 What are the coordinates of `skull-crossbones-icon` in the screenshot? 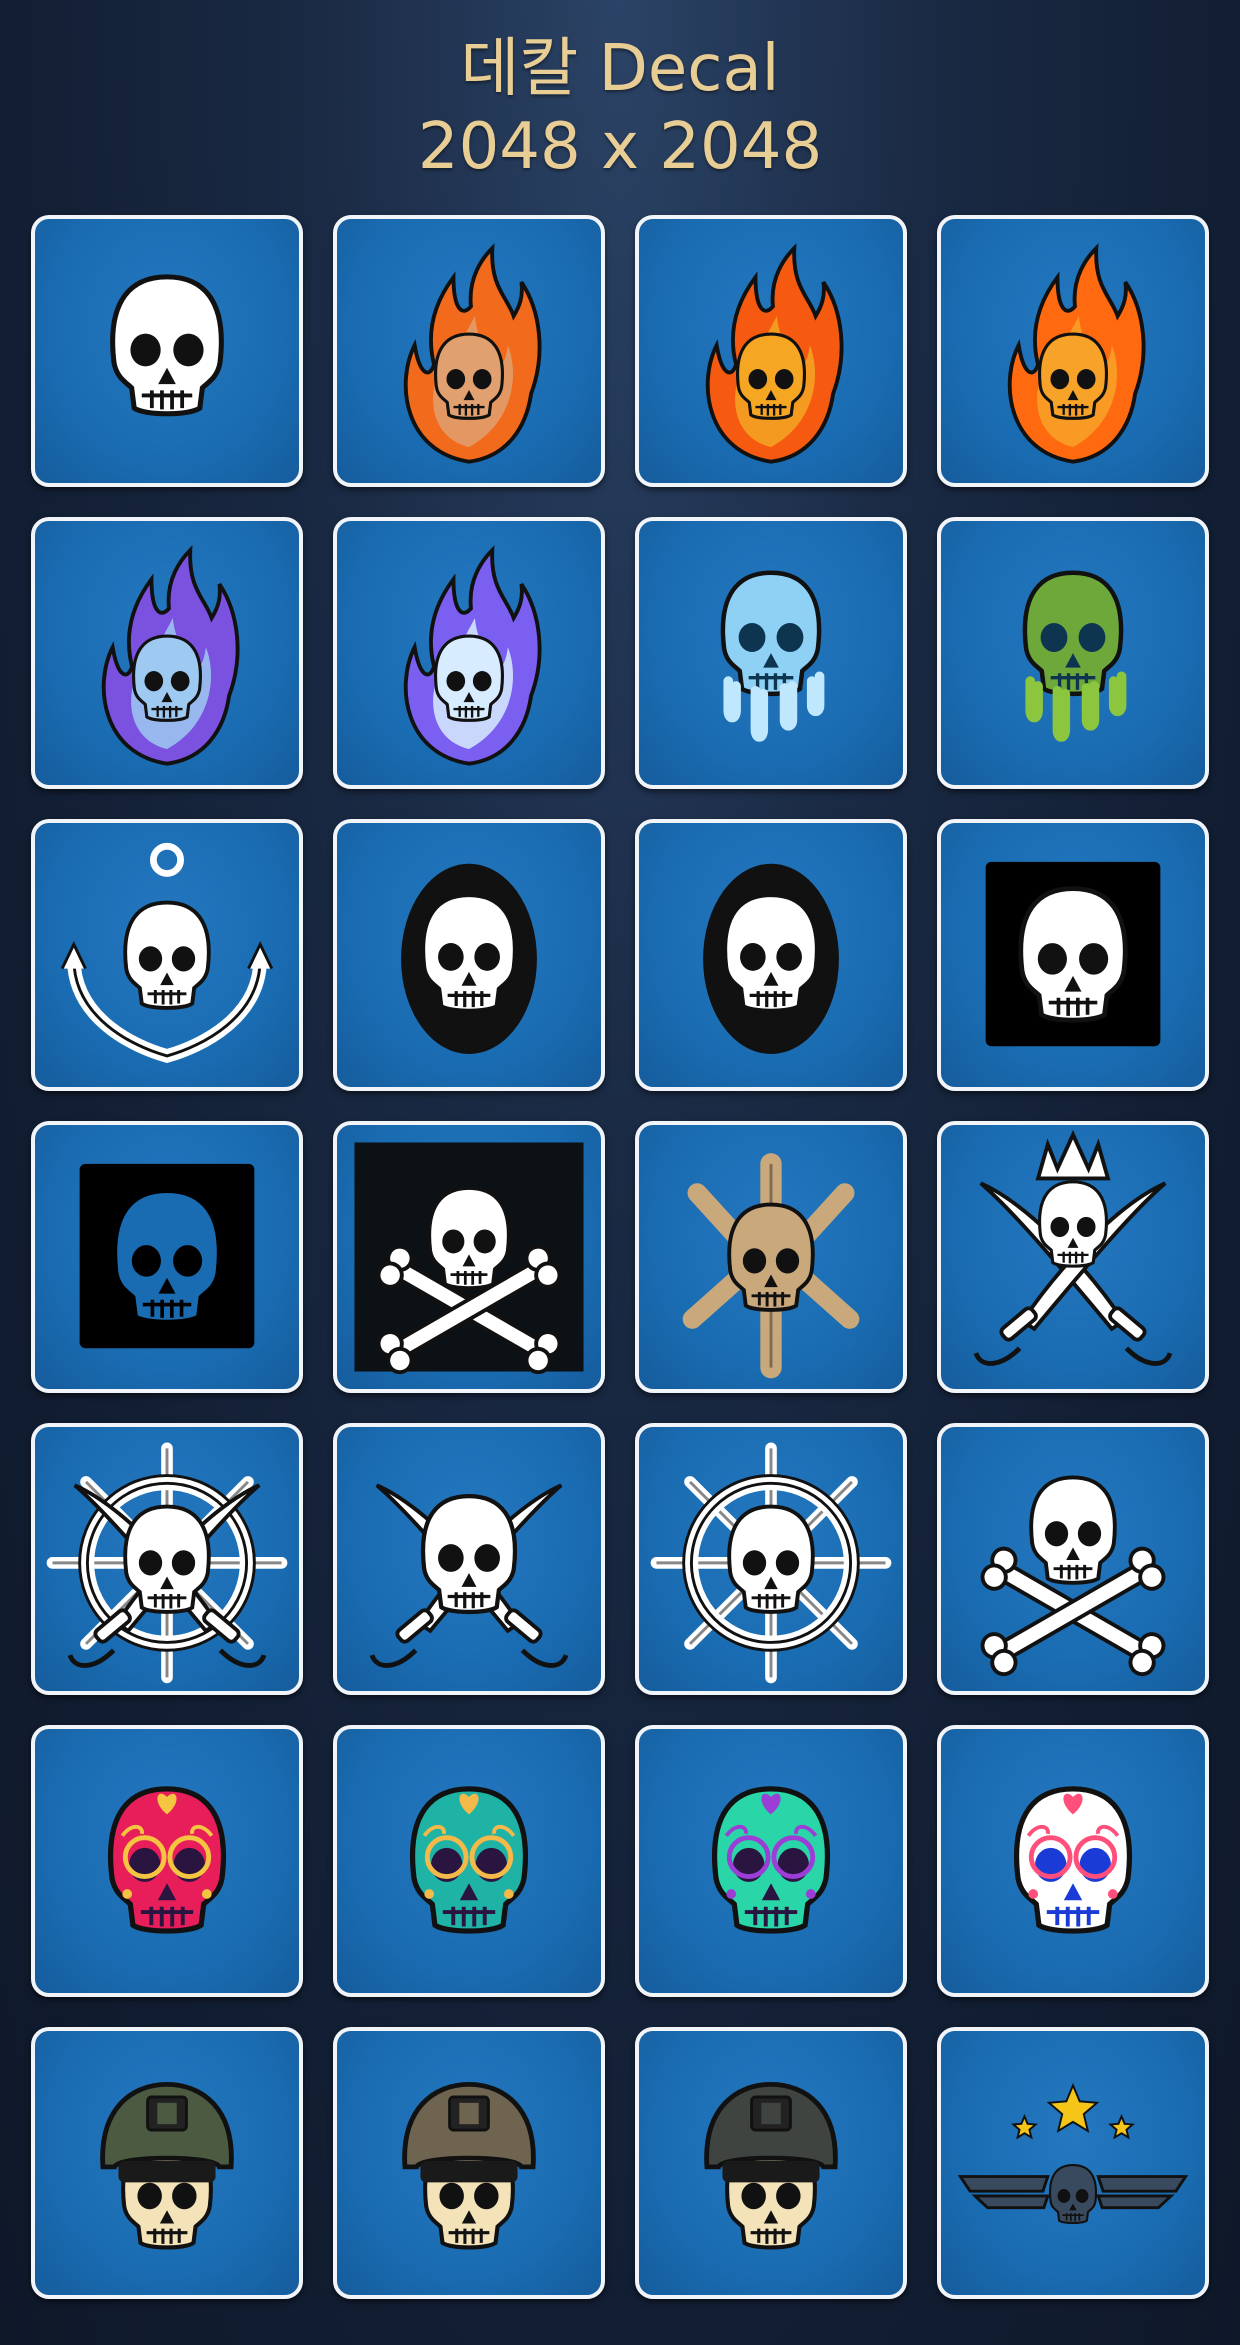 It's located at (1073, 1576).